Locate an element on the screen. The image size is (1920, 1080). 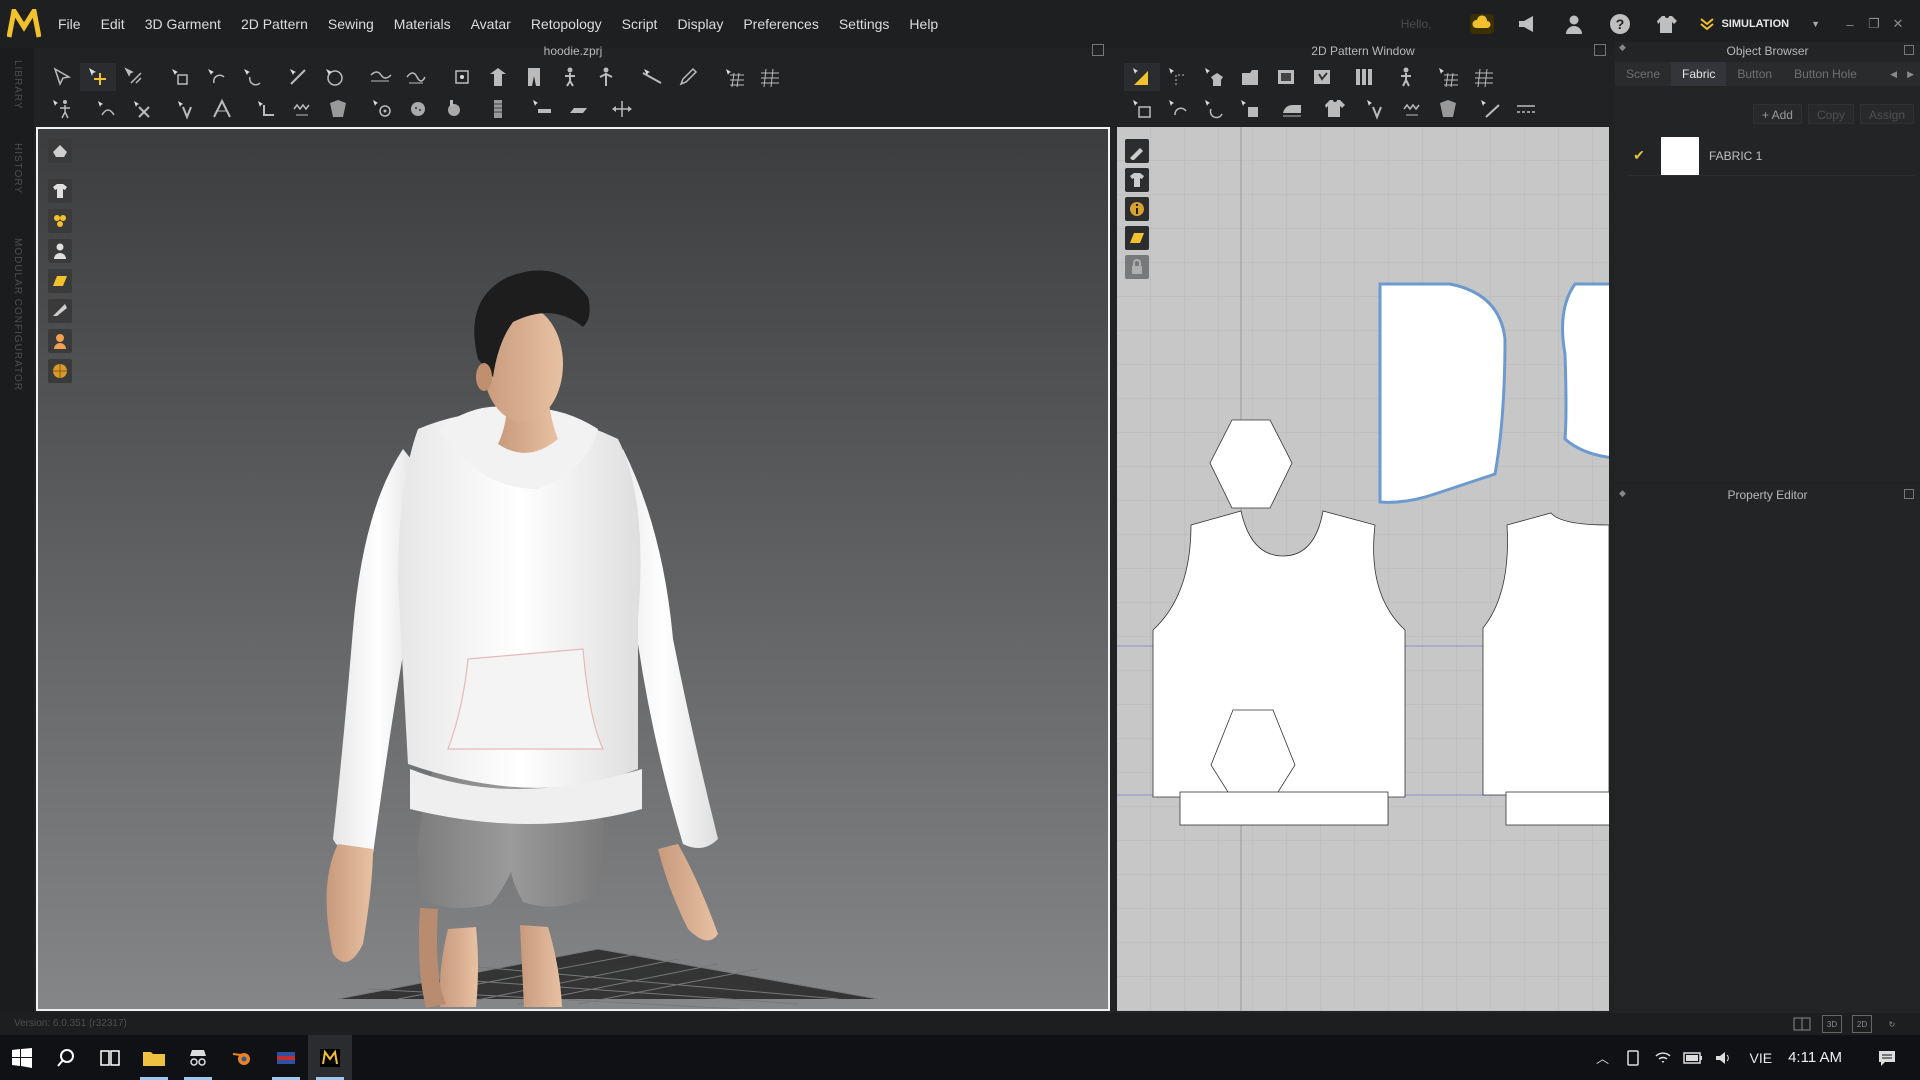
draw-line-icon is located at coordinates (298, 77).